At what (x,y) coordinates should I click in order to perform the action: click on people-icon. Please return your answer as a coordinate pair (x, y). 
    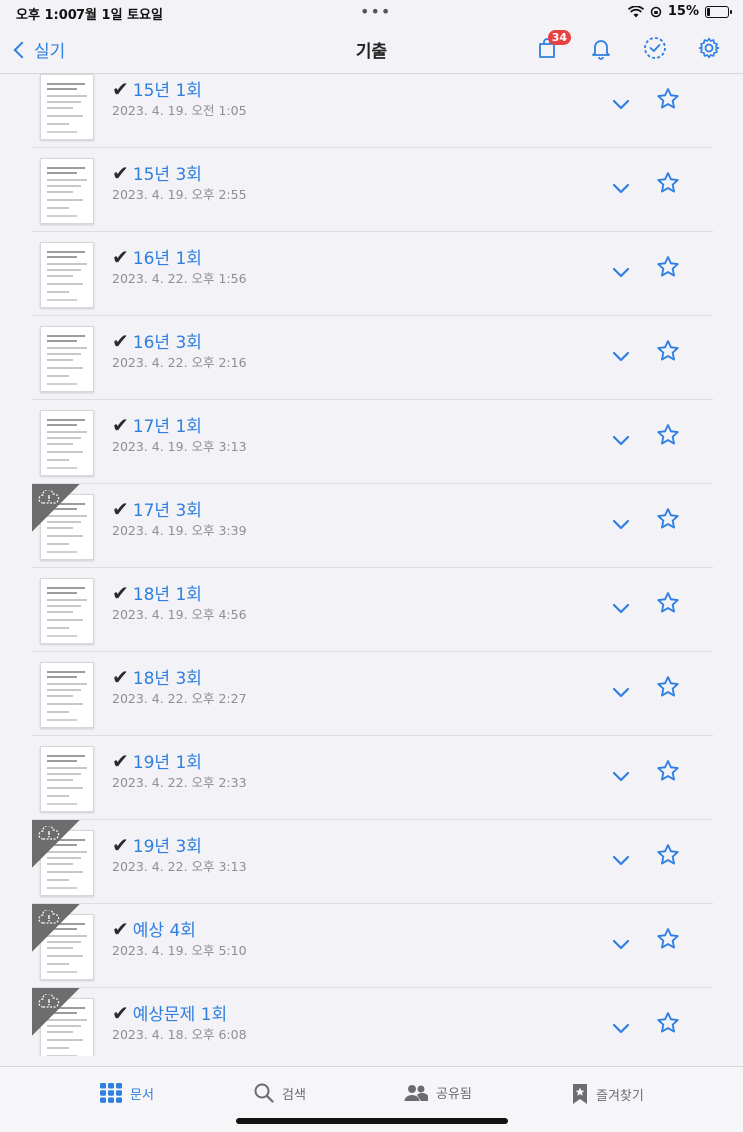
    Looking at the image, I should click on (416, 1092).